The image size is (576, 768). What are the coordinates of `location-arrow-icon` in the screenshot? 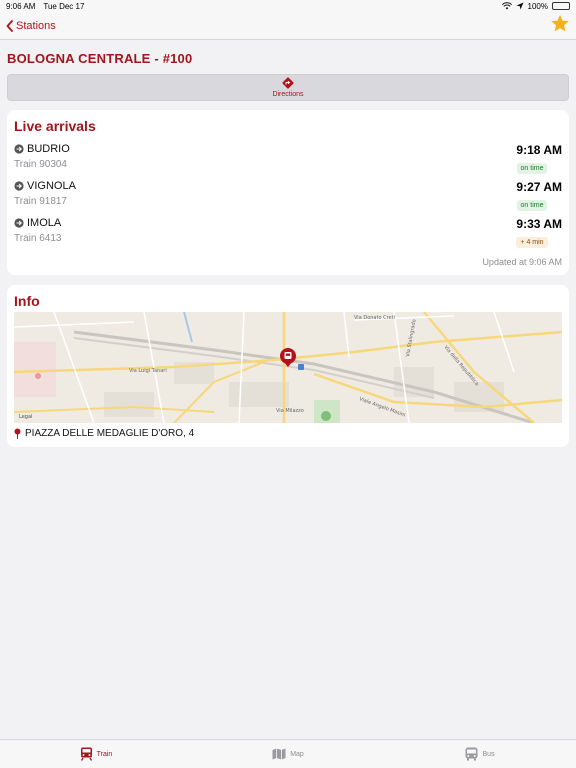 It's located at (520, 6).